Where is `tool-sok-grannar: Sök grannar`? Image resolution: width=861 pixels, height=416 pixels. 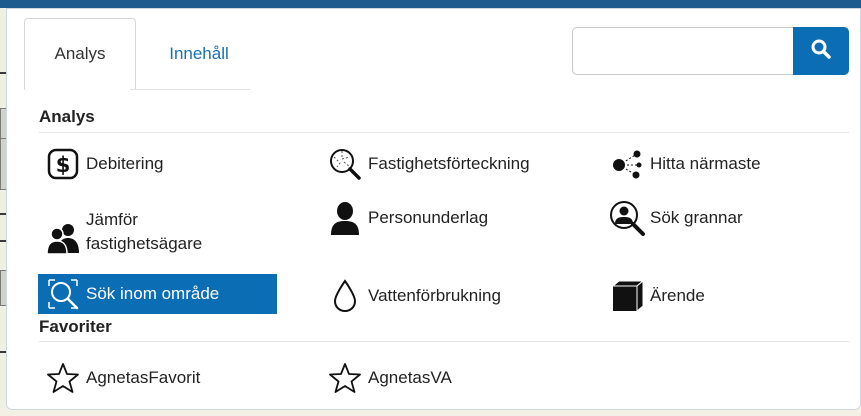 tool-sok-grannar: Sök grannar is located at coordinates (675, 218).